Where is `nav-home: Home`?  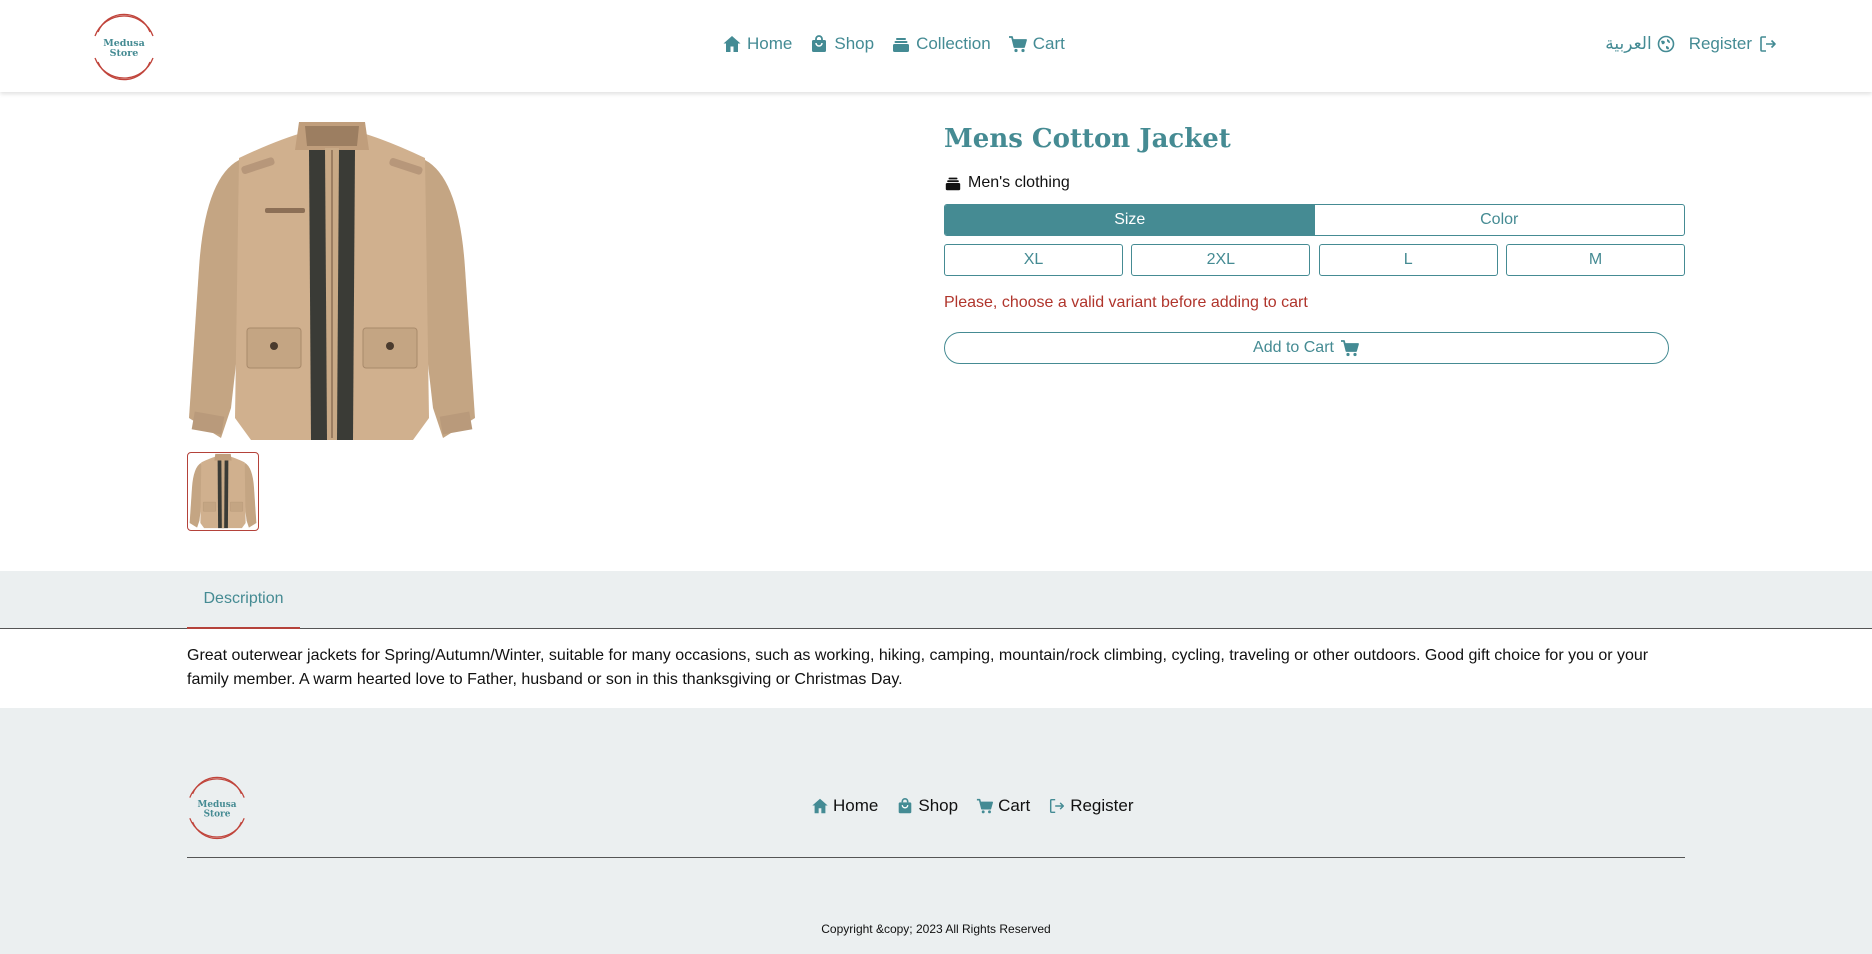
nav-home: Home is located at coordinates (757, 44).